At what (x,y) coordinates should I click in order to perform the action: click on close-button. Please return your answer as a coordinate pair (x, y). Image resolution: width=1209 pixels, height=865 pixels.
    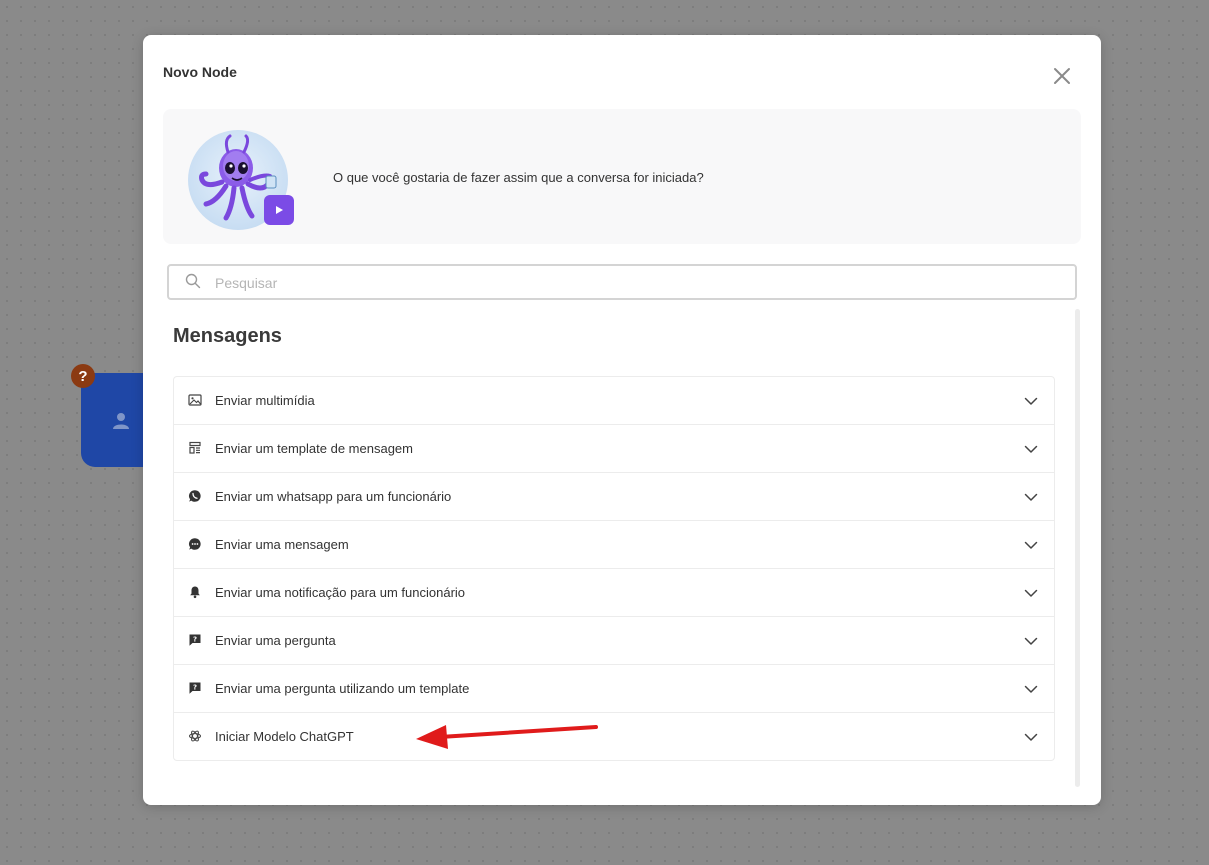
    Looking at the image, I should click on (1062, 76).